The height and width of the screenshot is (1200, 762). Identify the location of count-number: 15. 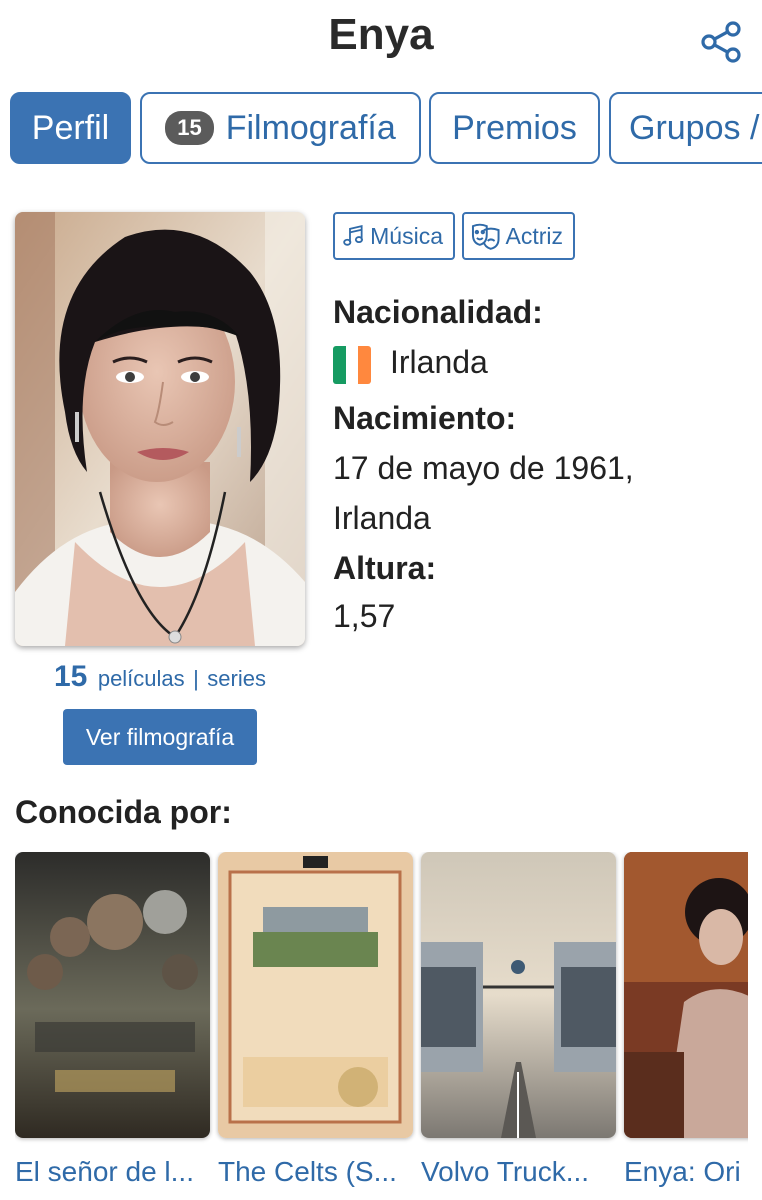
(71, 676).